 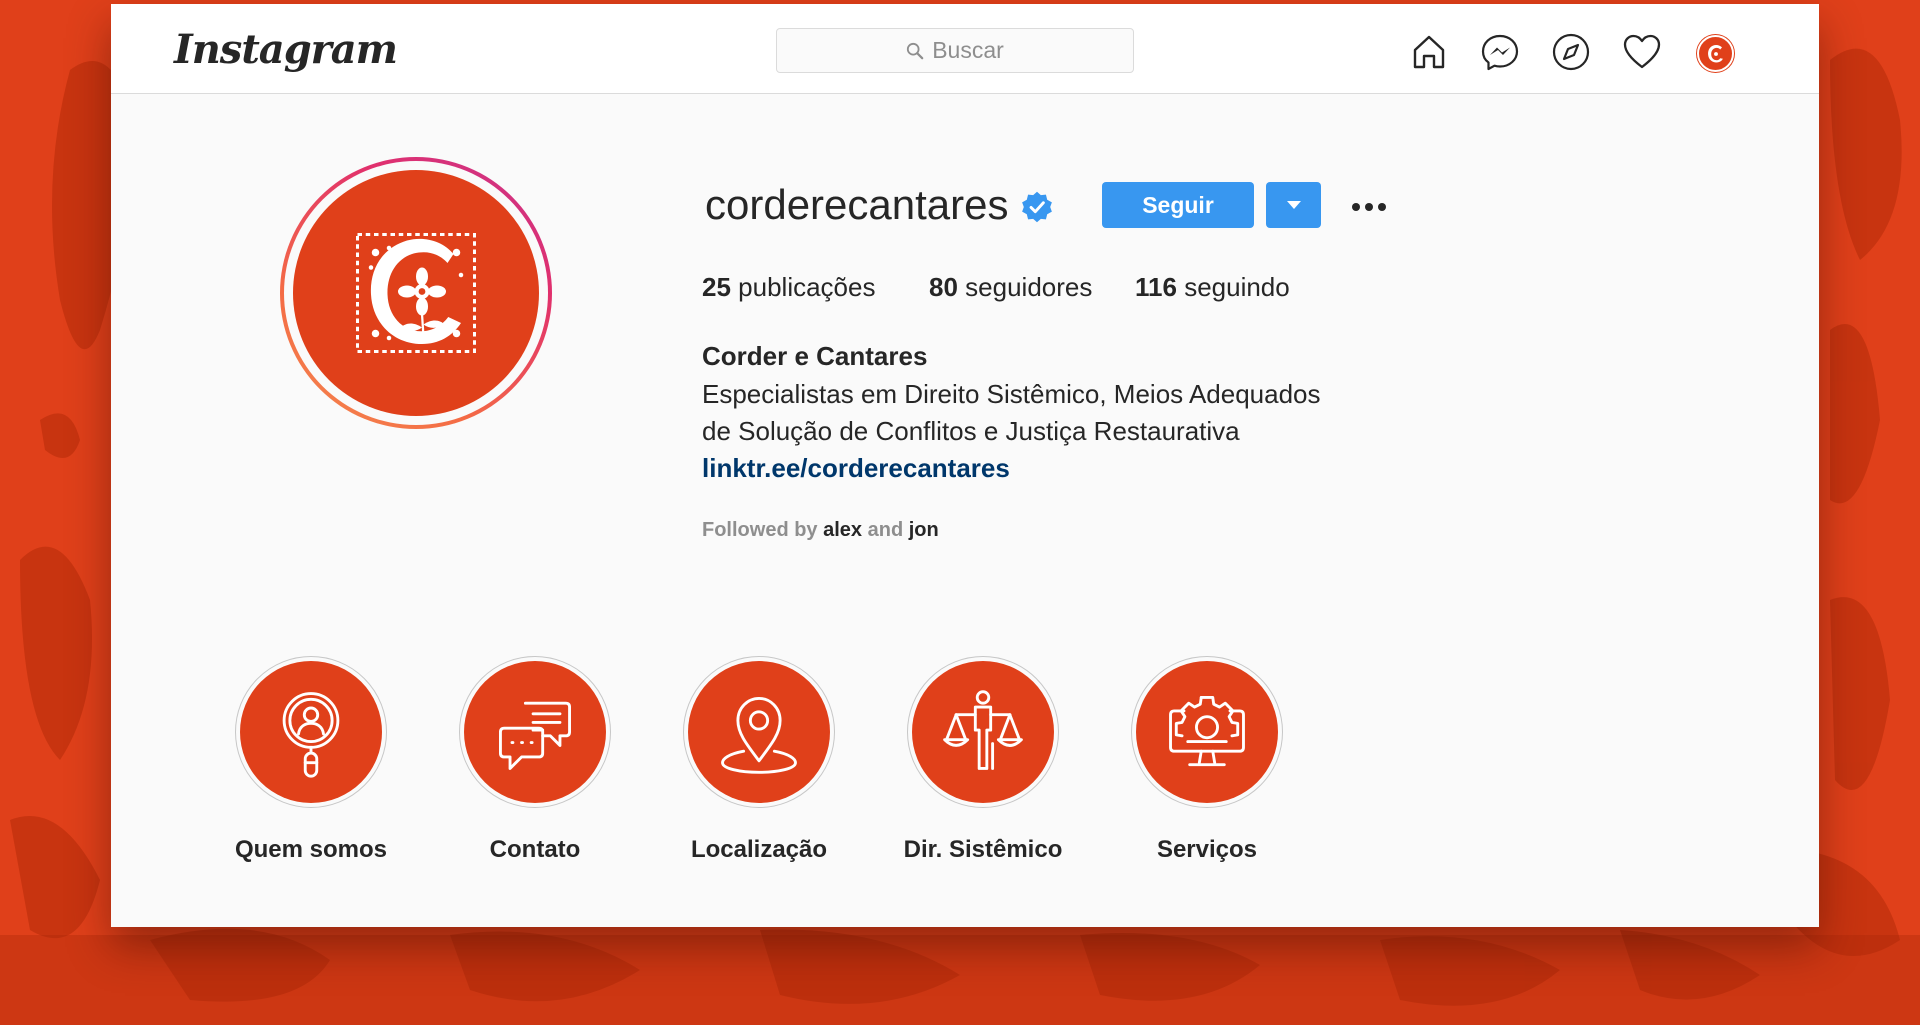 I want to click on followed-by-prefix: Followed by, so click(x=760, y=530).